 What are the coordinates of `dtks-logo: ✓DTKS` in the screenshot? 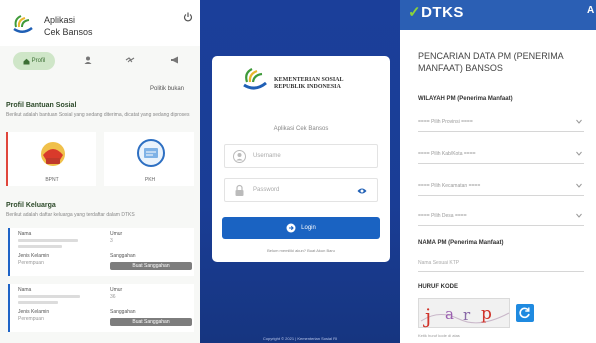 It's located at (436, 12).